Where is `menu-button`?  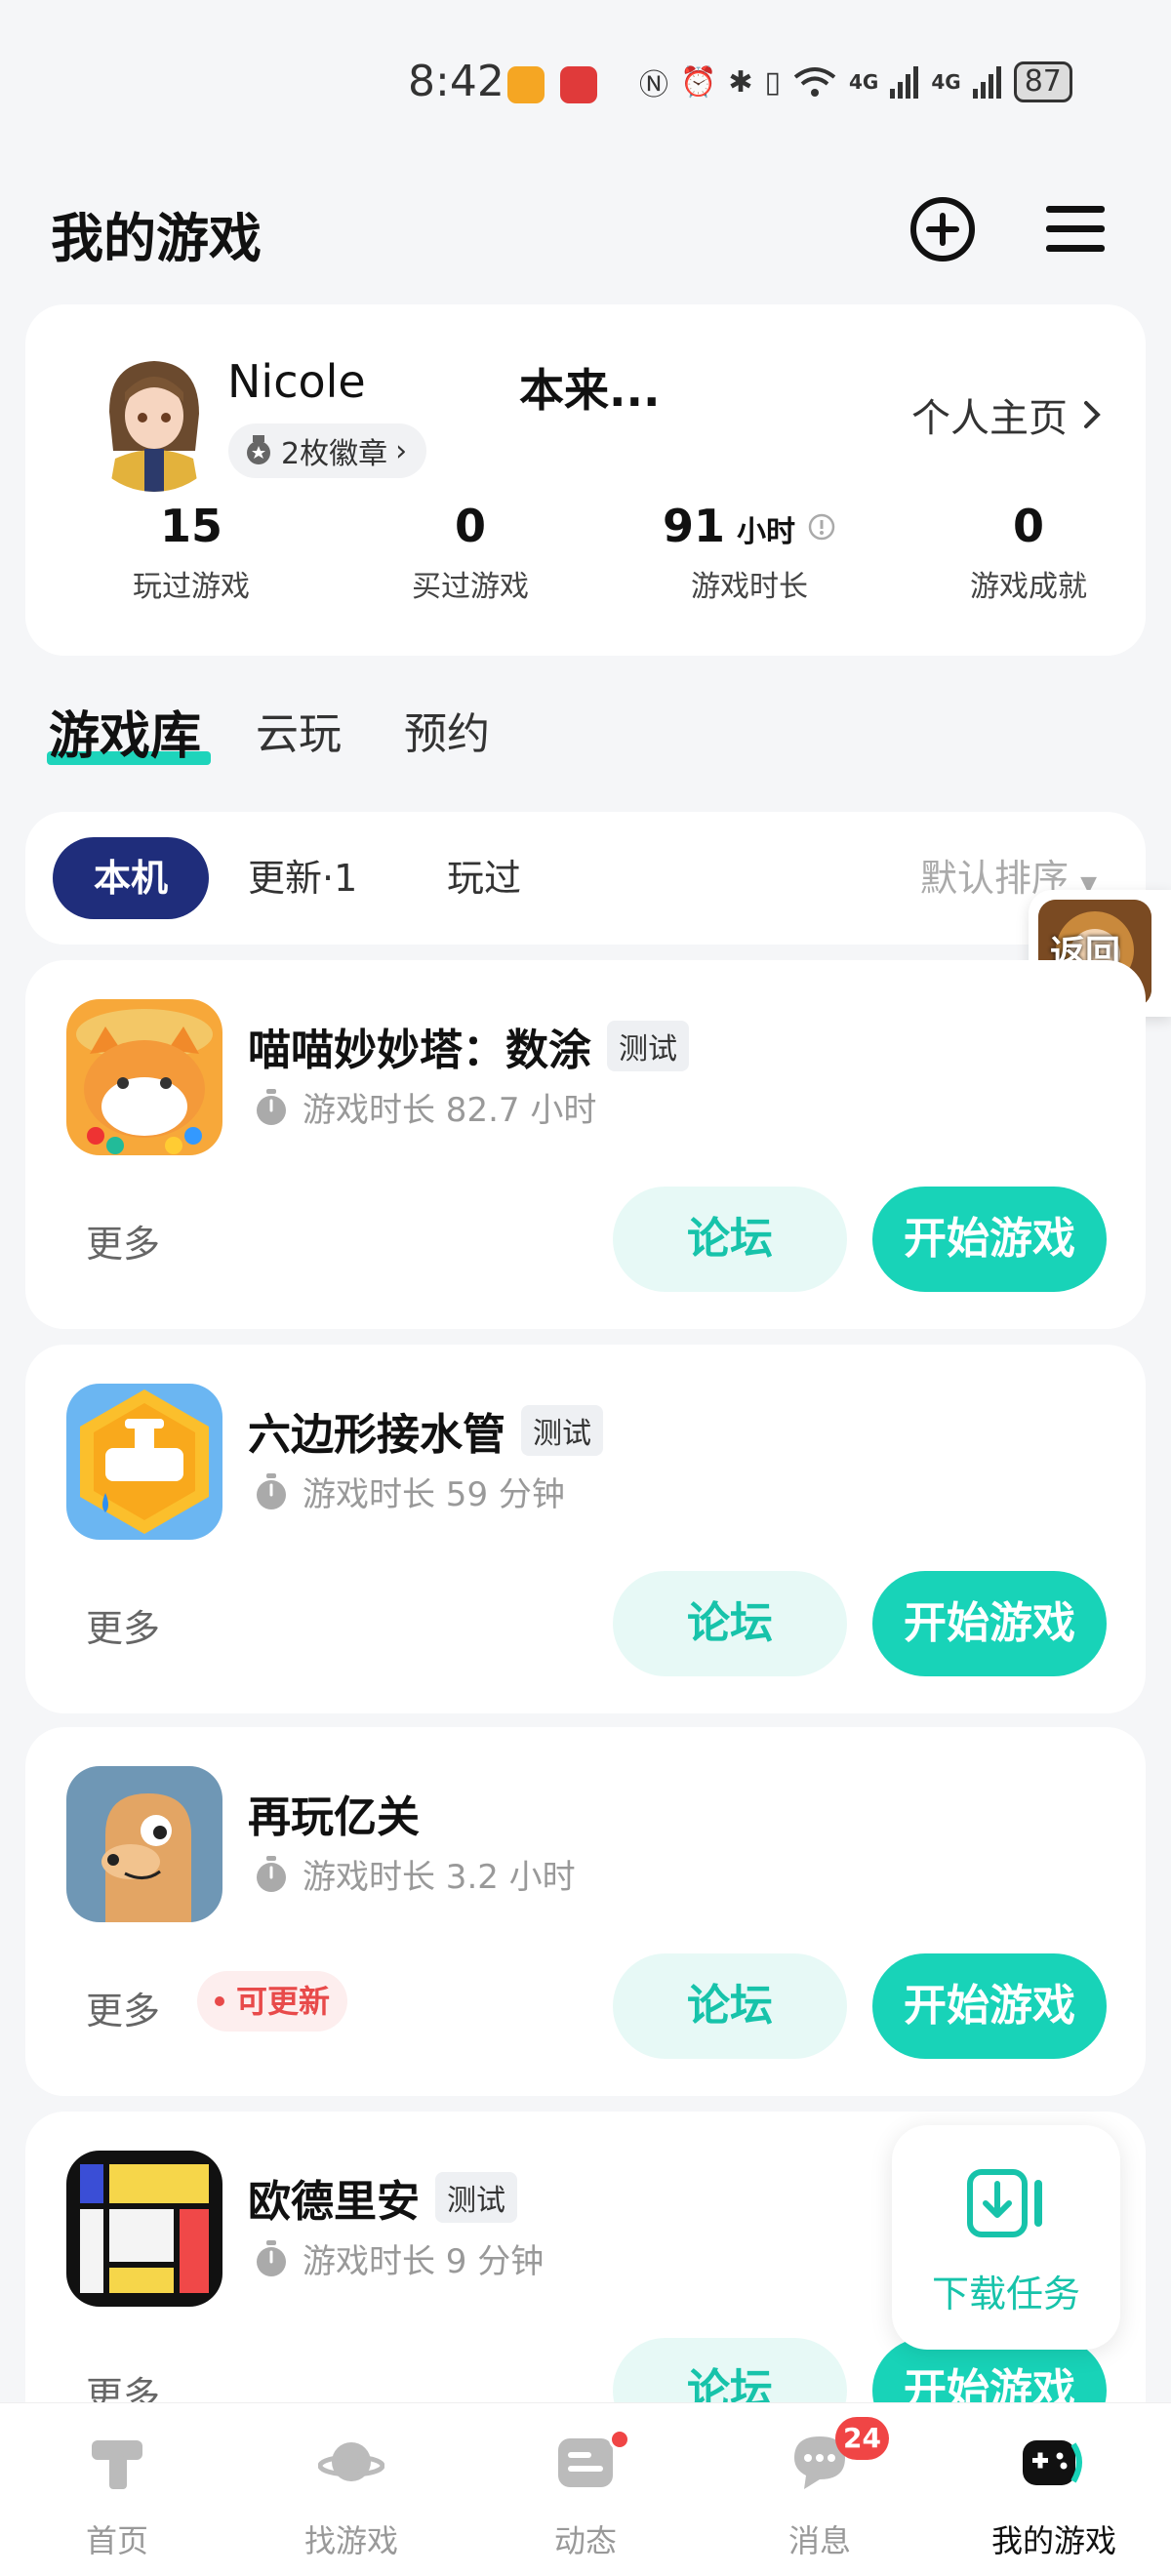
menu-button is located at coordinates (1075, 229).